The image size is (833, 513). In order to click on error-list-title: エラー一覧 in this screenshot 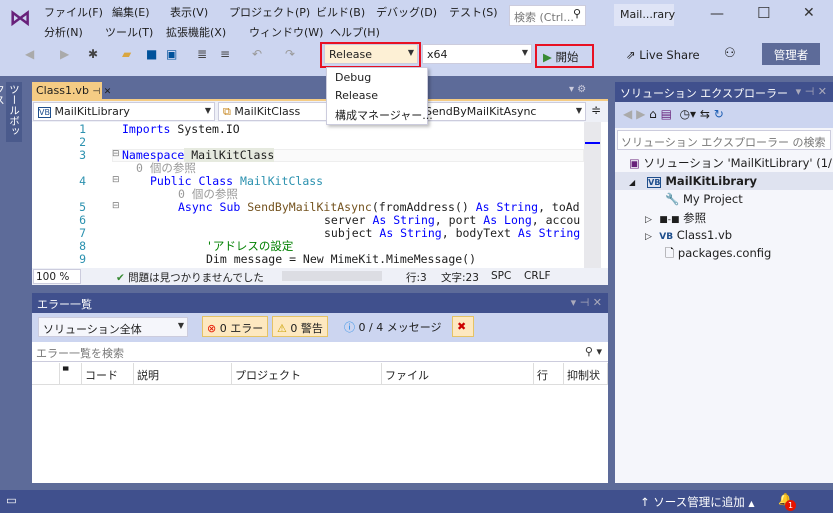, I will do `click(64, 304)`.